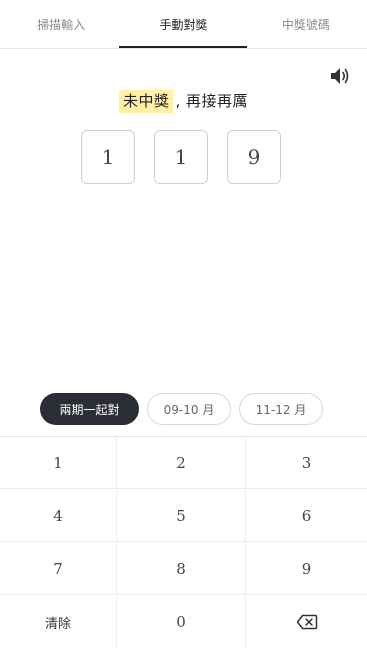  Describe the element at coordinates (306, 463) in the screenshot. I see `key-3: 3` at that location.